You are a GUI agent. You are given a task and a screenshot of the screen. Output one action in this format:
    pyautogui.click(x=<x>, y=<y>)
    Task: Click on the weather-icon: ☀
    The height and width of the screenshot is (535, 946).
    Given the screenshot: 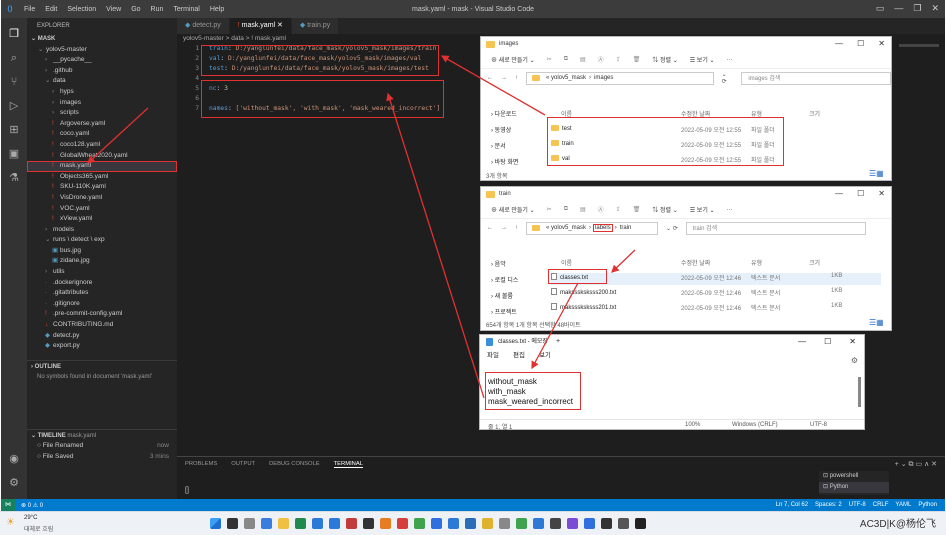 What is the action you would take?
    pyautogui.click(x=10, y=522)
    